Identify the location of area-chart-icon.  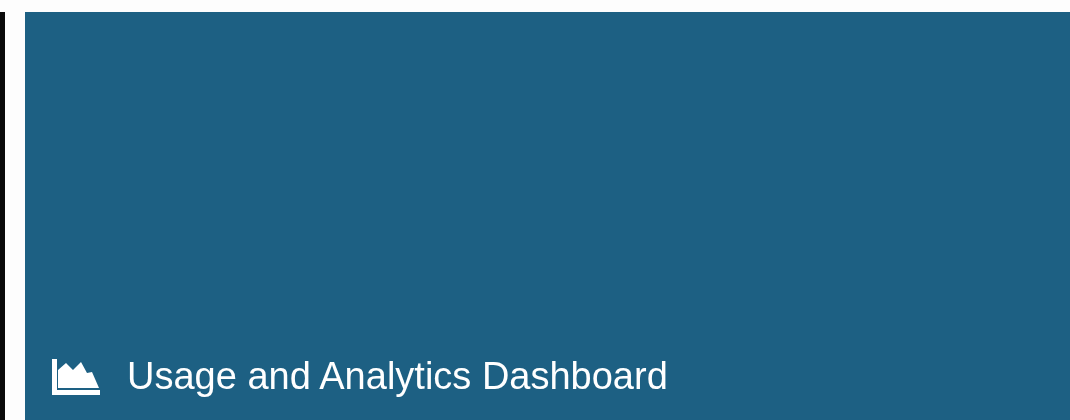
(76, 376).